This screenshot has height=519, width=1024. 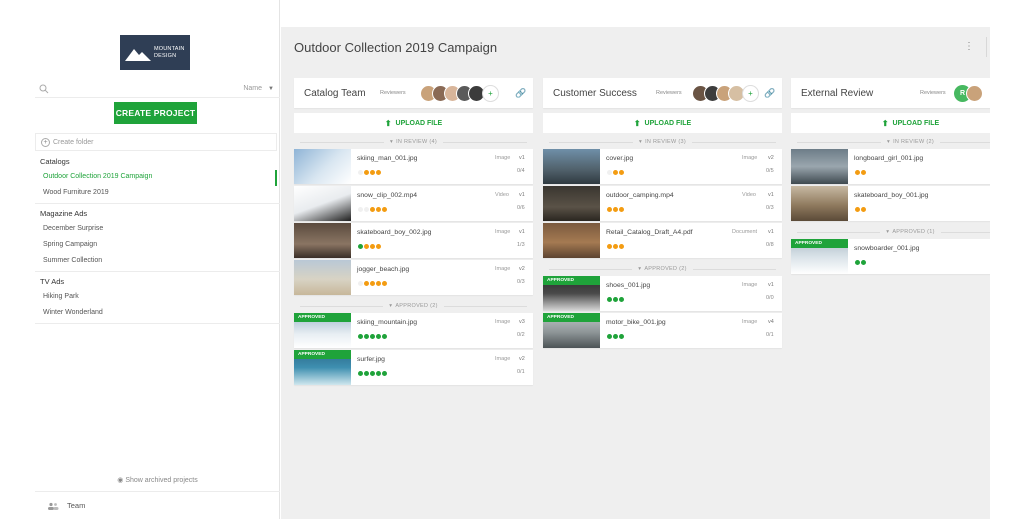 I want to click on file-card: skiing_man_001.jpg Image v1 0/4, so click(x=413, y=166).